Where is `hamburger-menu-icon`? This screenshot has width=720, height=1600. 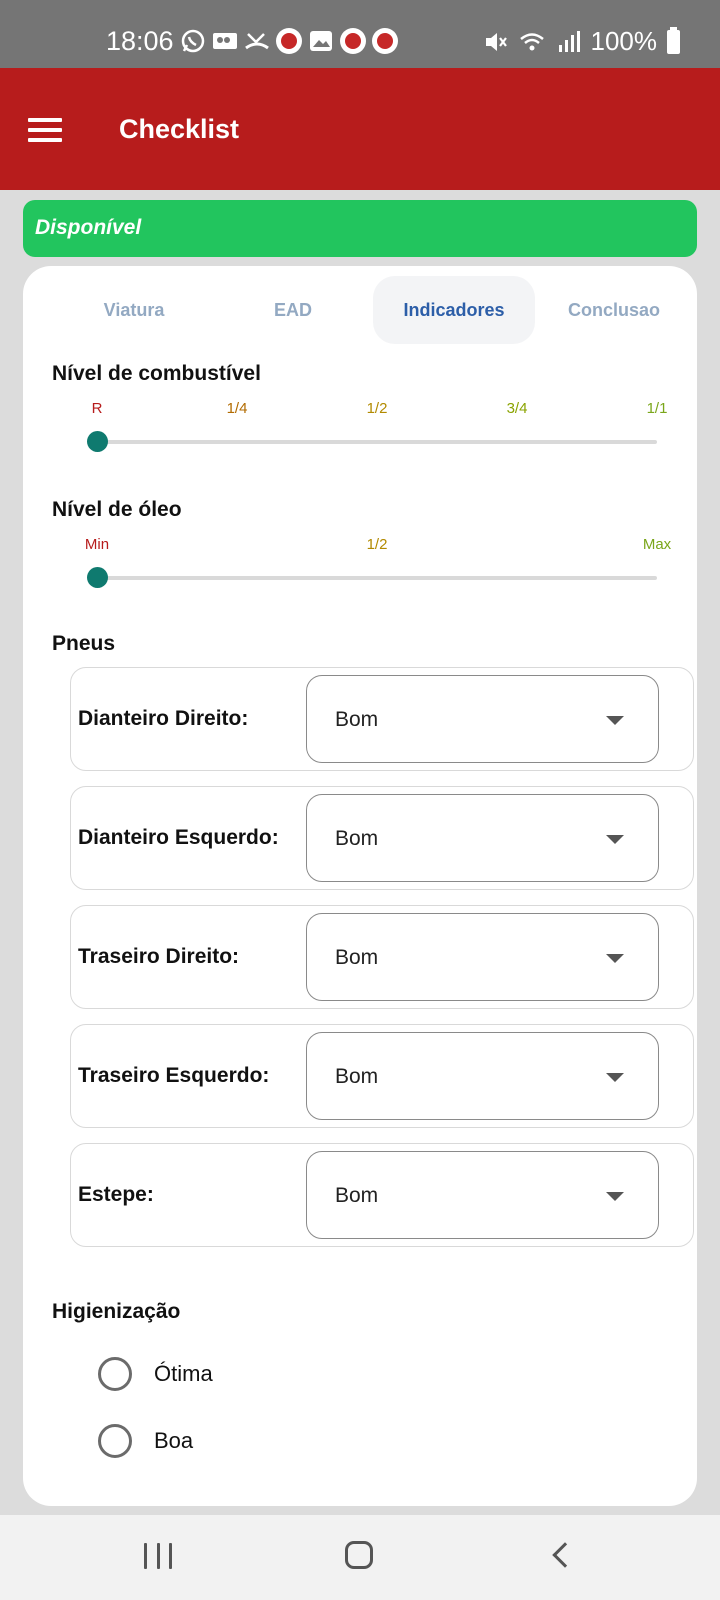 hamburger-menu-icon is located at coordinates (45, 130).